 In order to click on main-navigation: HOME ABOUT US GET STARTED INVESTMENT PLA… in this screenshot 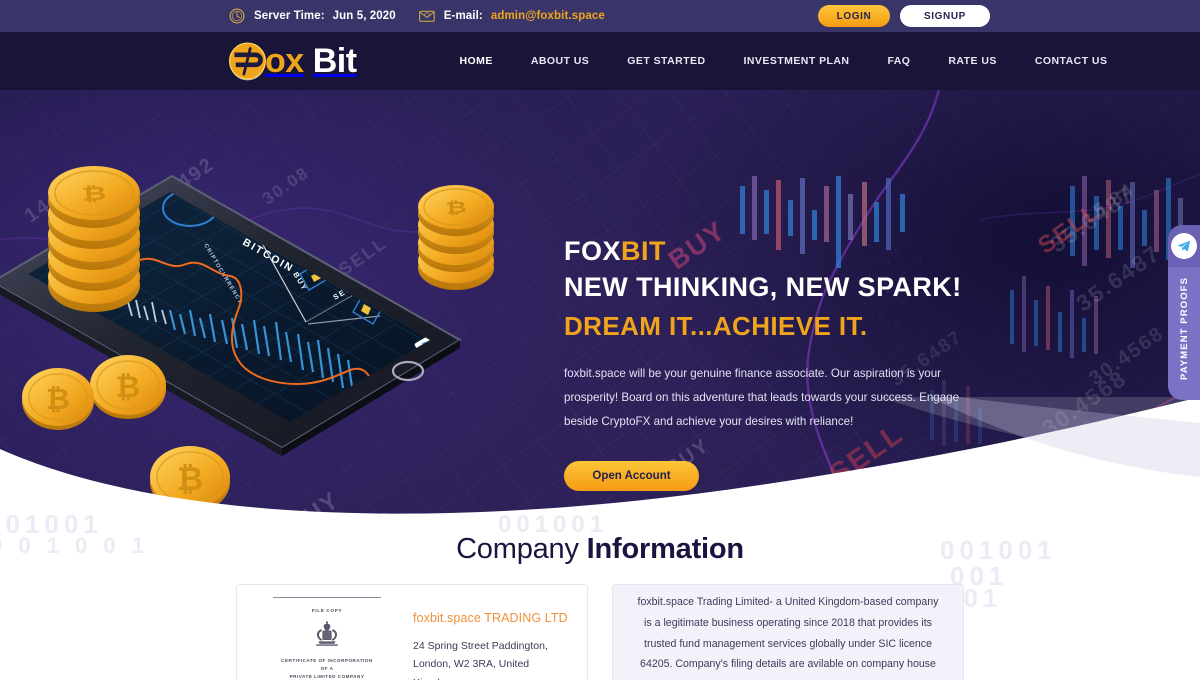, I will do `click(784, 61)`.